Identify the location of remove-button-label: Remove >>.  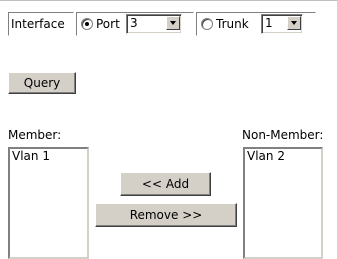
(166, 215).